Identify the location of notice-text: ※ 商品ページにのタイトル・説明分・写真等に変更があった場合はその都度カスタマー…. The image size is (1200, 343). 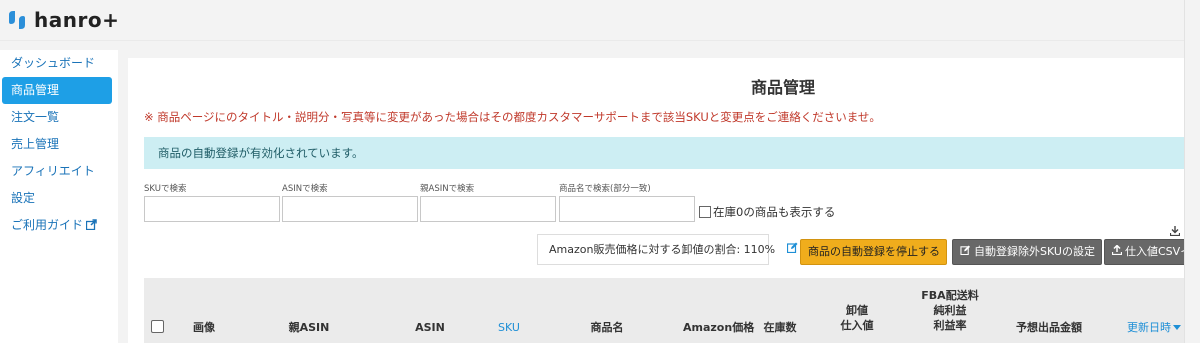
(512, 117).